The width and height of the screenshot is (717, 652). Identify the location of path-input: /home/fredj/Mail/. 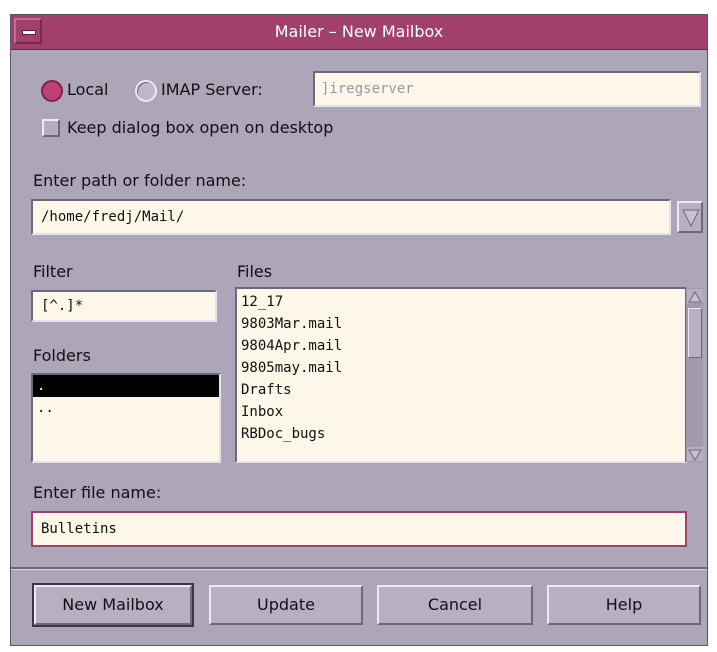
(351, 217).